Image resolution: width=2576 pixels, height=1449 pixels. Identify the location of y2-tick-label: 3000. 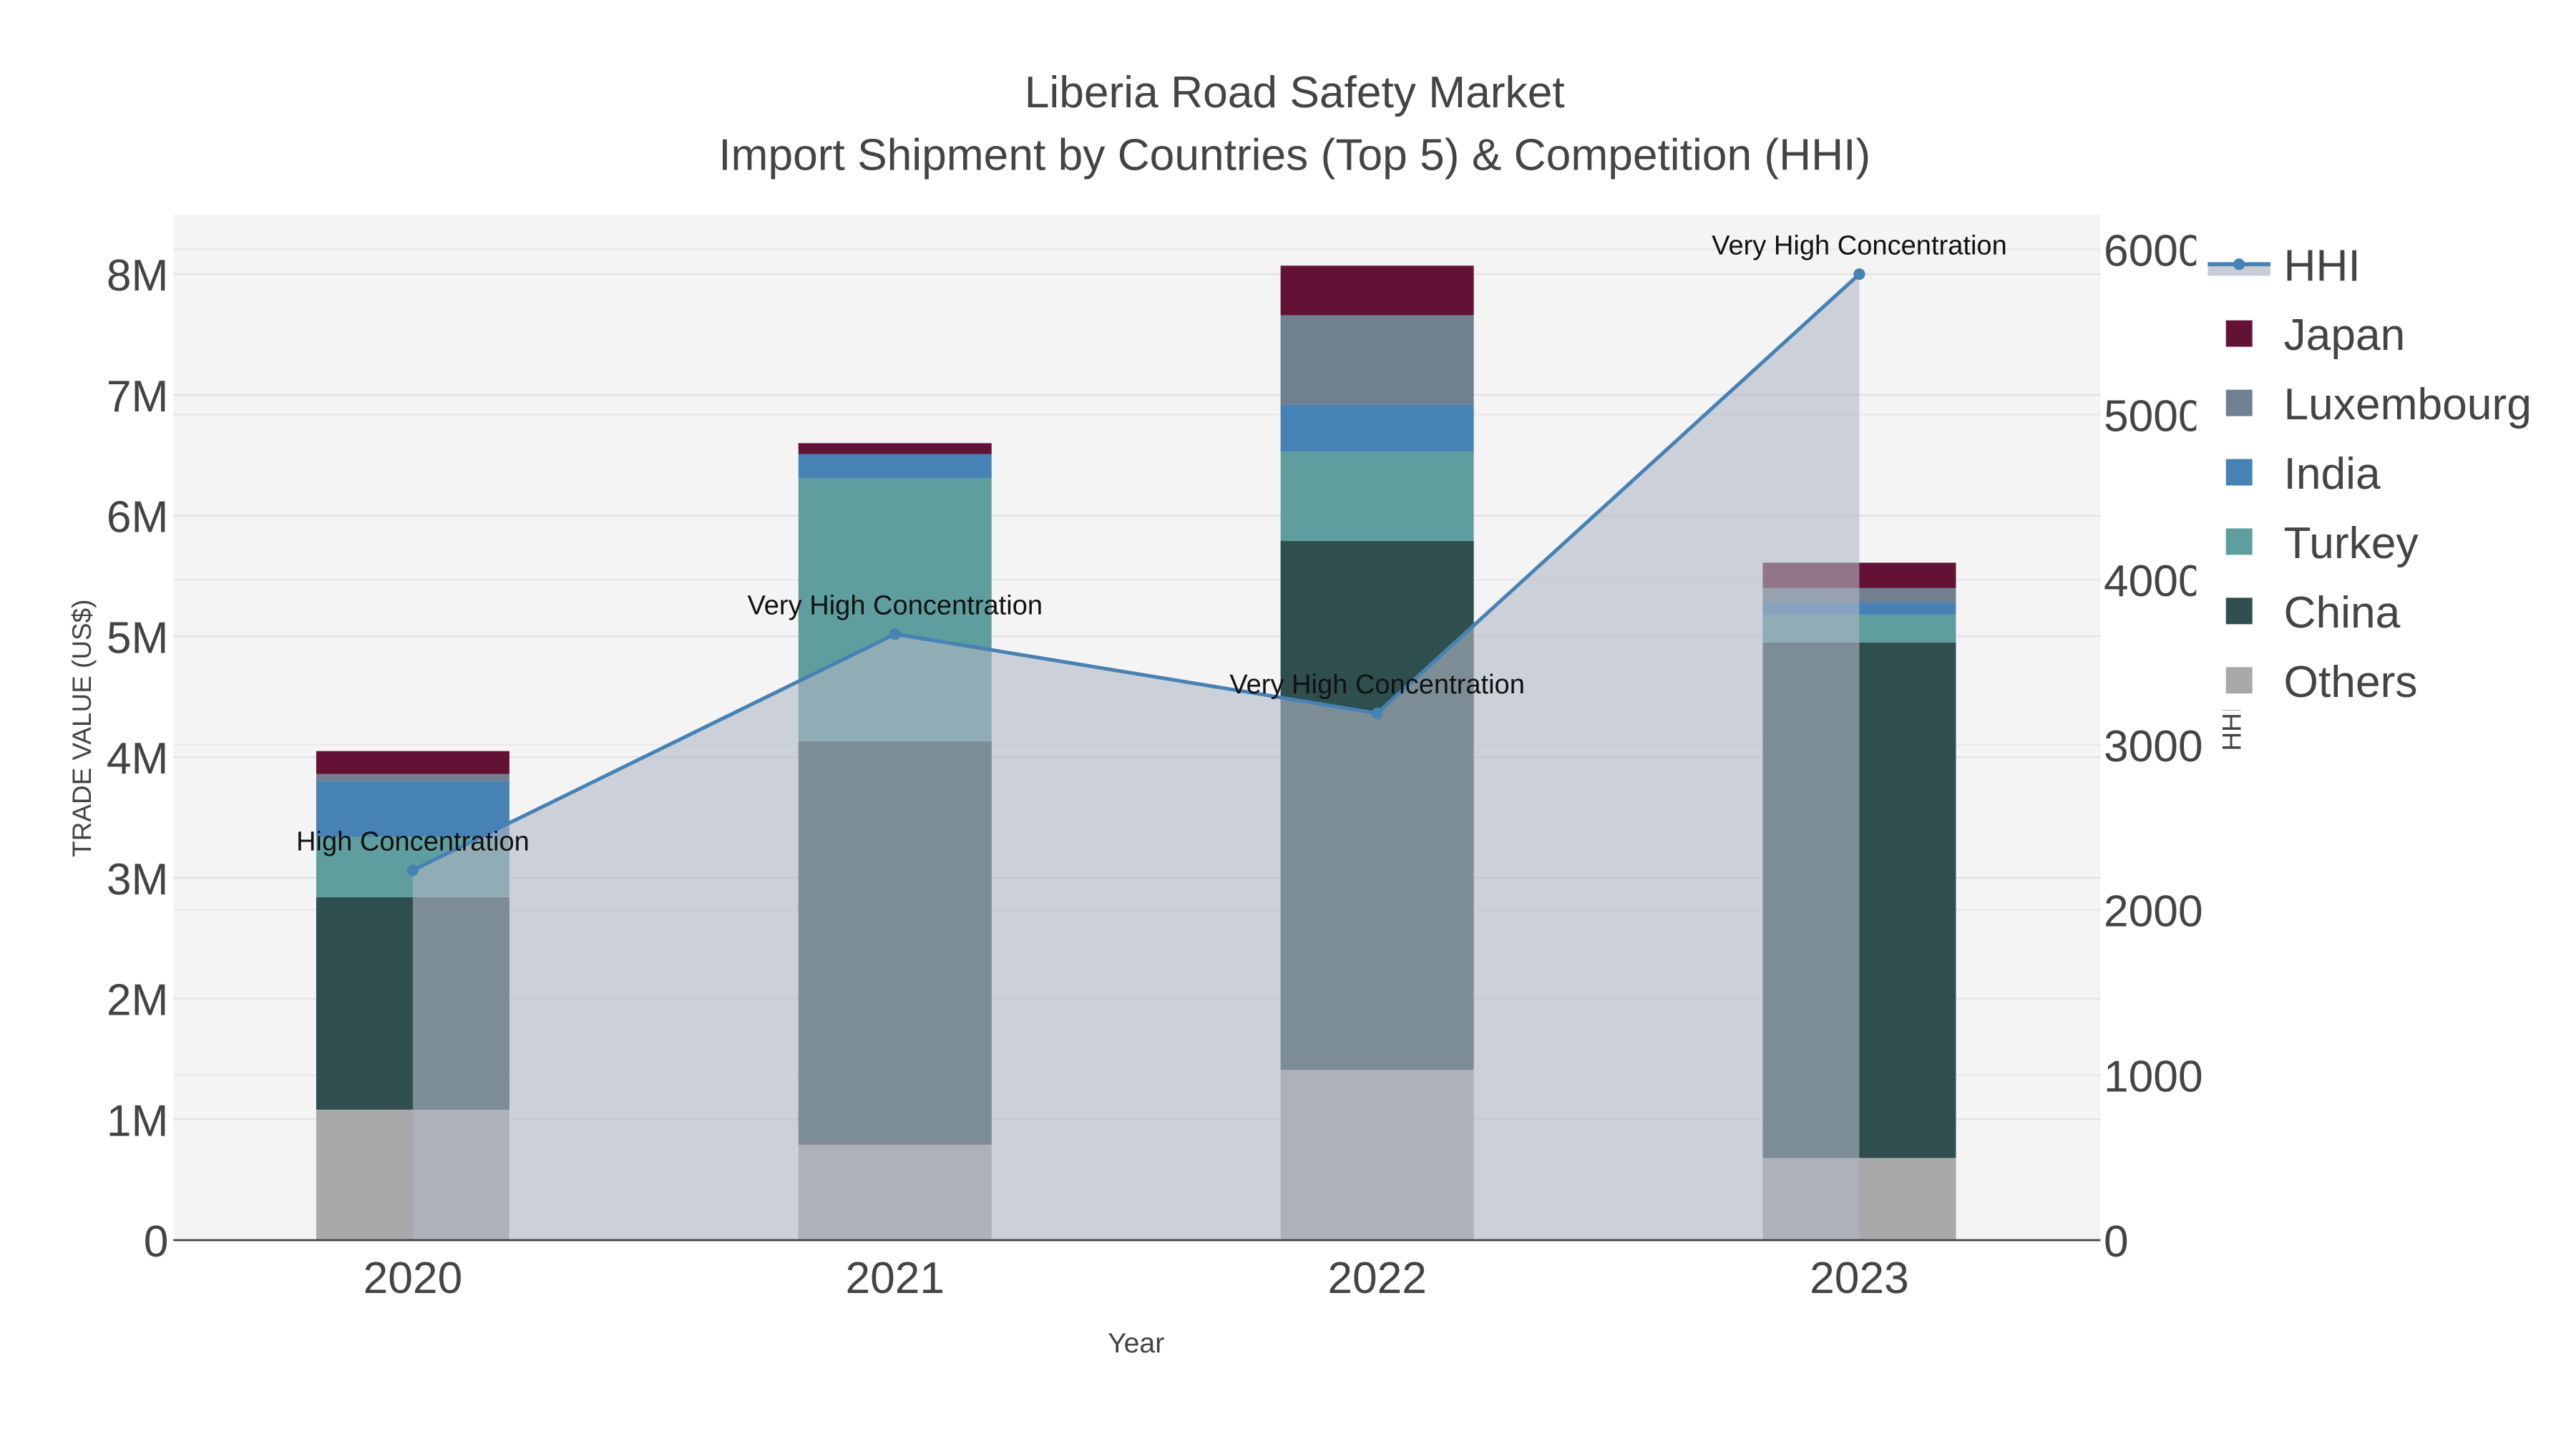
(2153, 746).